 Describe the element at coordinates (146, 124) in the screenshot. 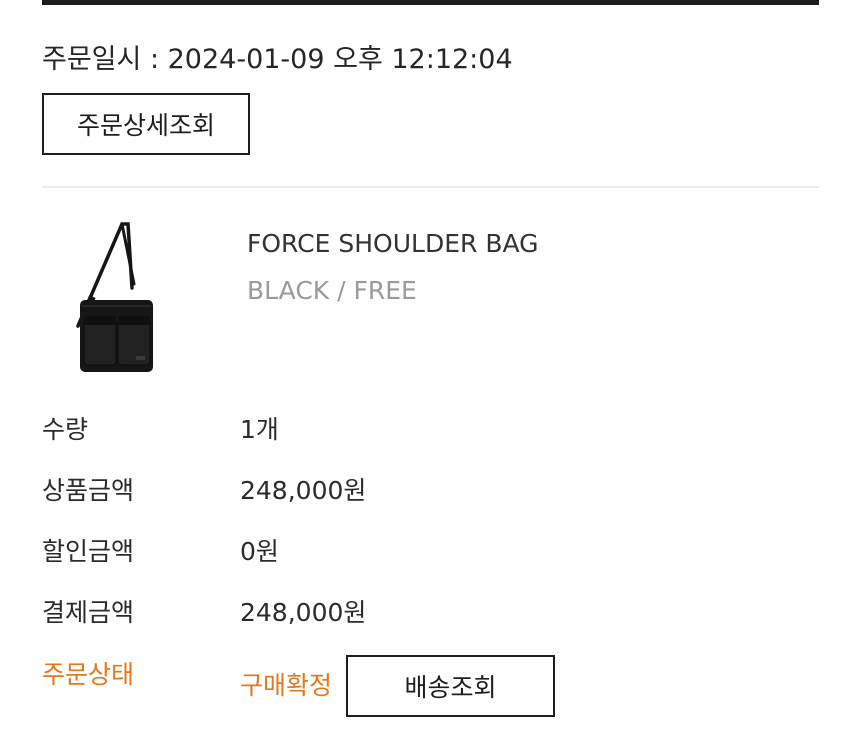

I see `order-detail-button: 주문상세조회` at that location.